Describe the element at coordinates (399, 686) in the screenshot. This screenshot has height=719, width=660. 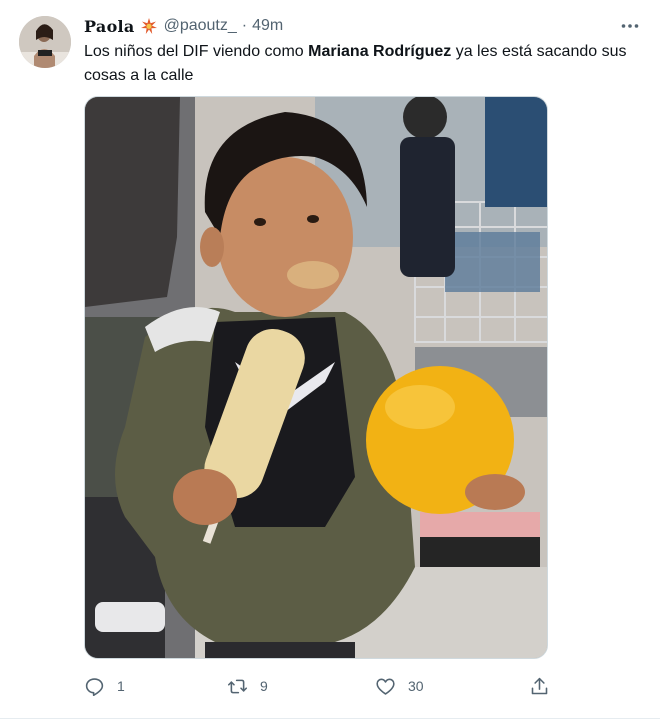
I see `like-button: 30` at that location.